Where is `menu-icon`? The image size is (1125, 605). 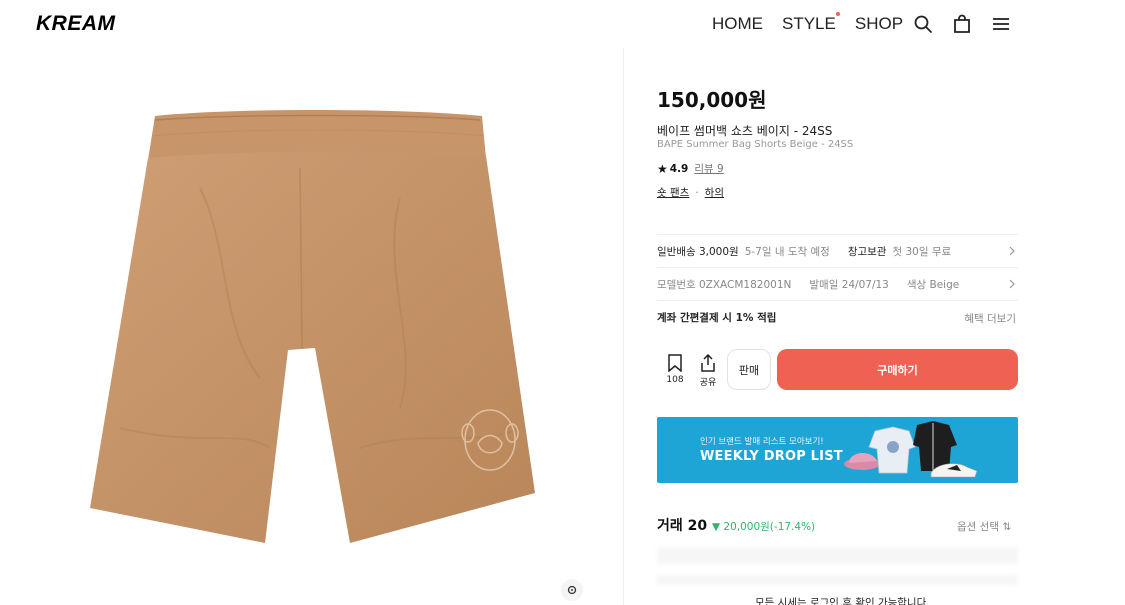
menu-icon is located at coordinates (1001, 24).